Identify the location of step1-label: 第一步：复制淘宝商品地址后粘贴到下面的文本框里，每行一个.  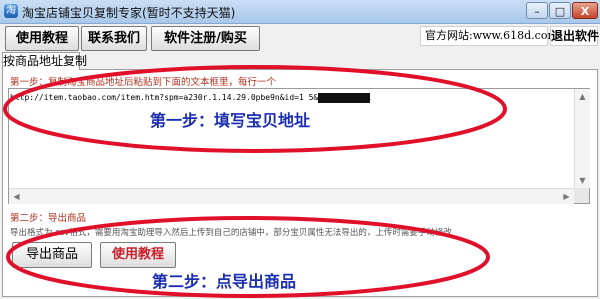
(143, 82).